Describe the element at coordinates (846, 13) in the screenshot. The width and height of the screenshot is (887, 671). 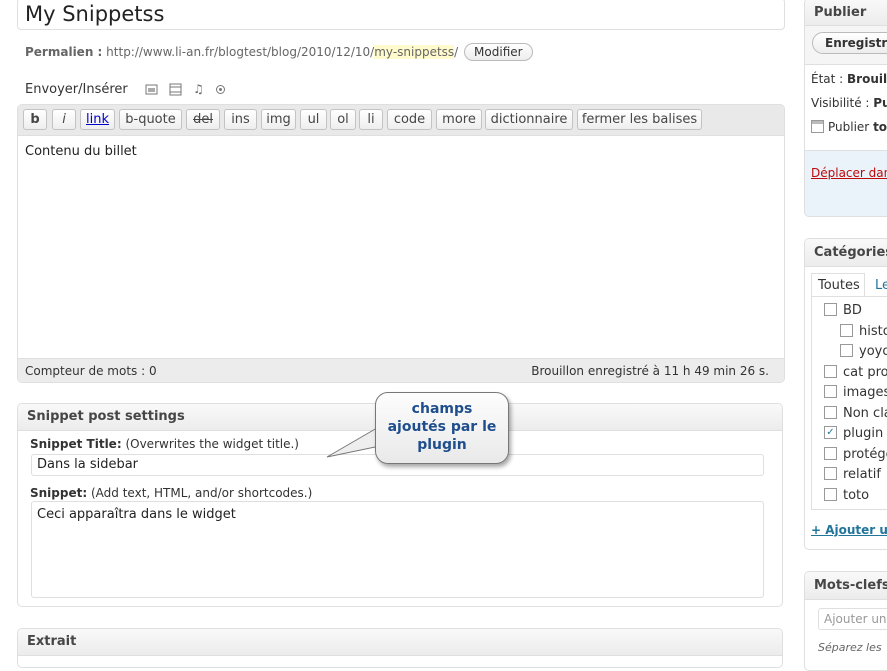
I see `publish-heading: Publier` at that location.